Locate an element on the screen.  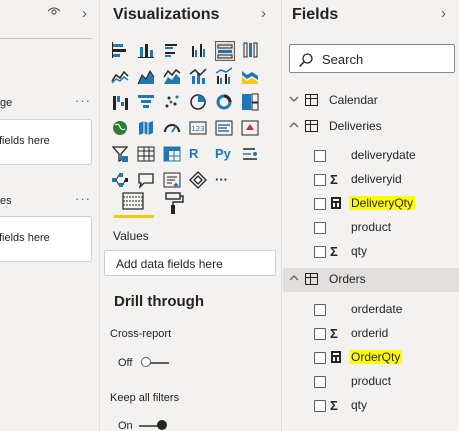
paint-roller-icon is located at coordinates (174, 203).